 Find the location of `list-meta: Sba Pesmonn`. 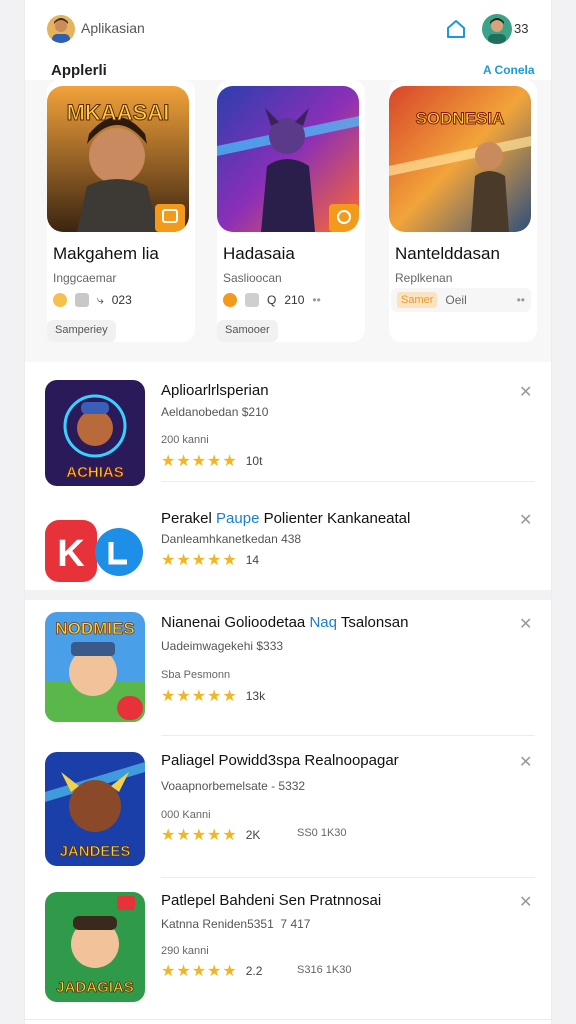

list-meta: Sba Pesmonn is located at coordinates (196, 675).